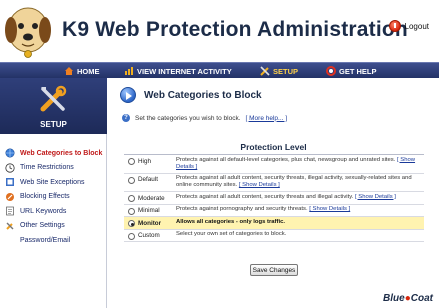 This screenshot has width=439, height=308. I want to click on sidebar-item-label: Blocking Effects, so click(45, 197).